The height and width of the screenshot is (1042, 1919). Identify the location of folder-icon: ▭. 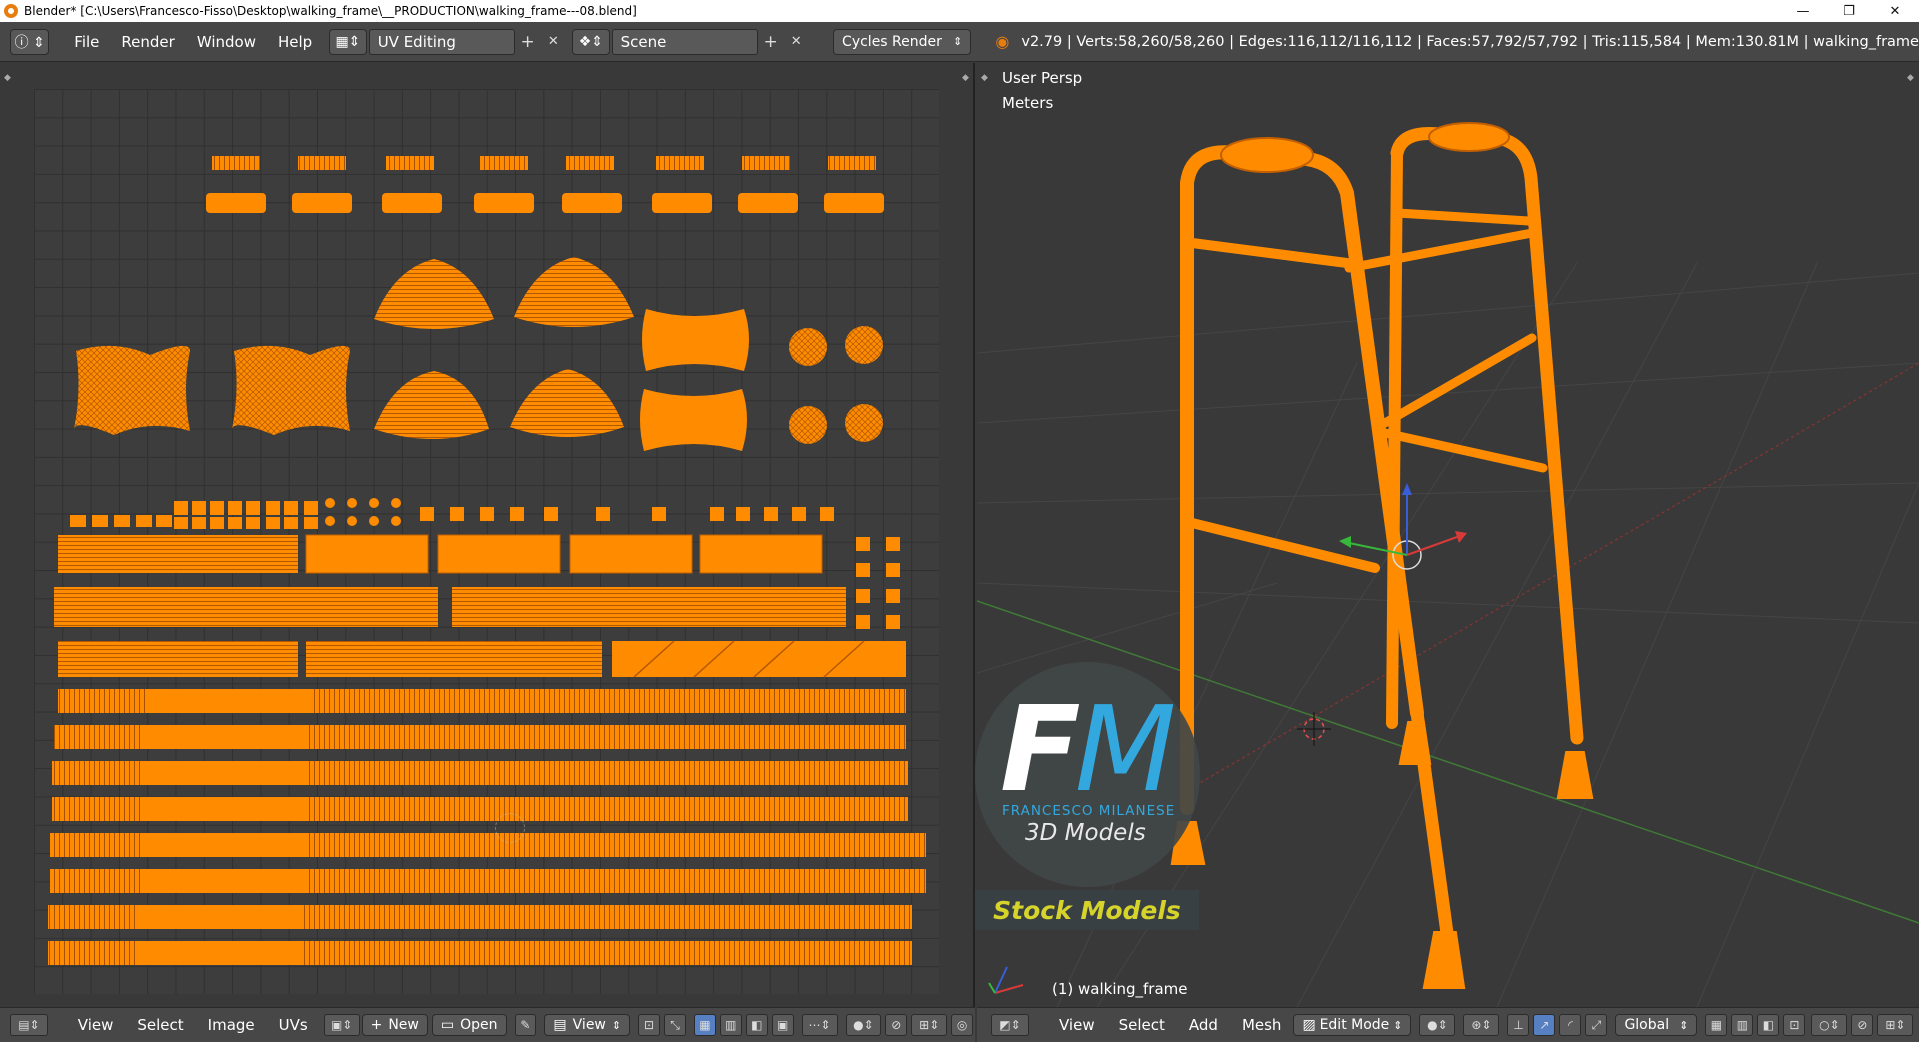
(447, 1025).